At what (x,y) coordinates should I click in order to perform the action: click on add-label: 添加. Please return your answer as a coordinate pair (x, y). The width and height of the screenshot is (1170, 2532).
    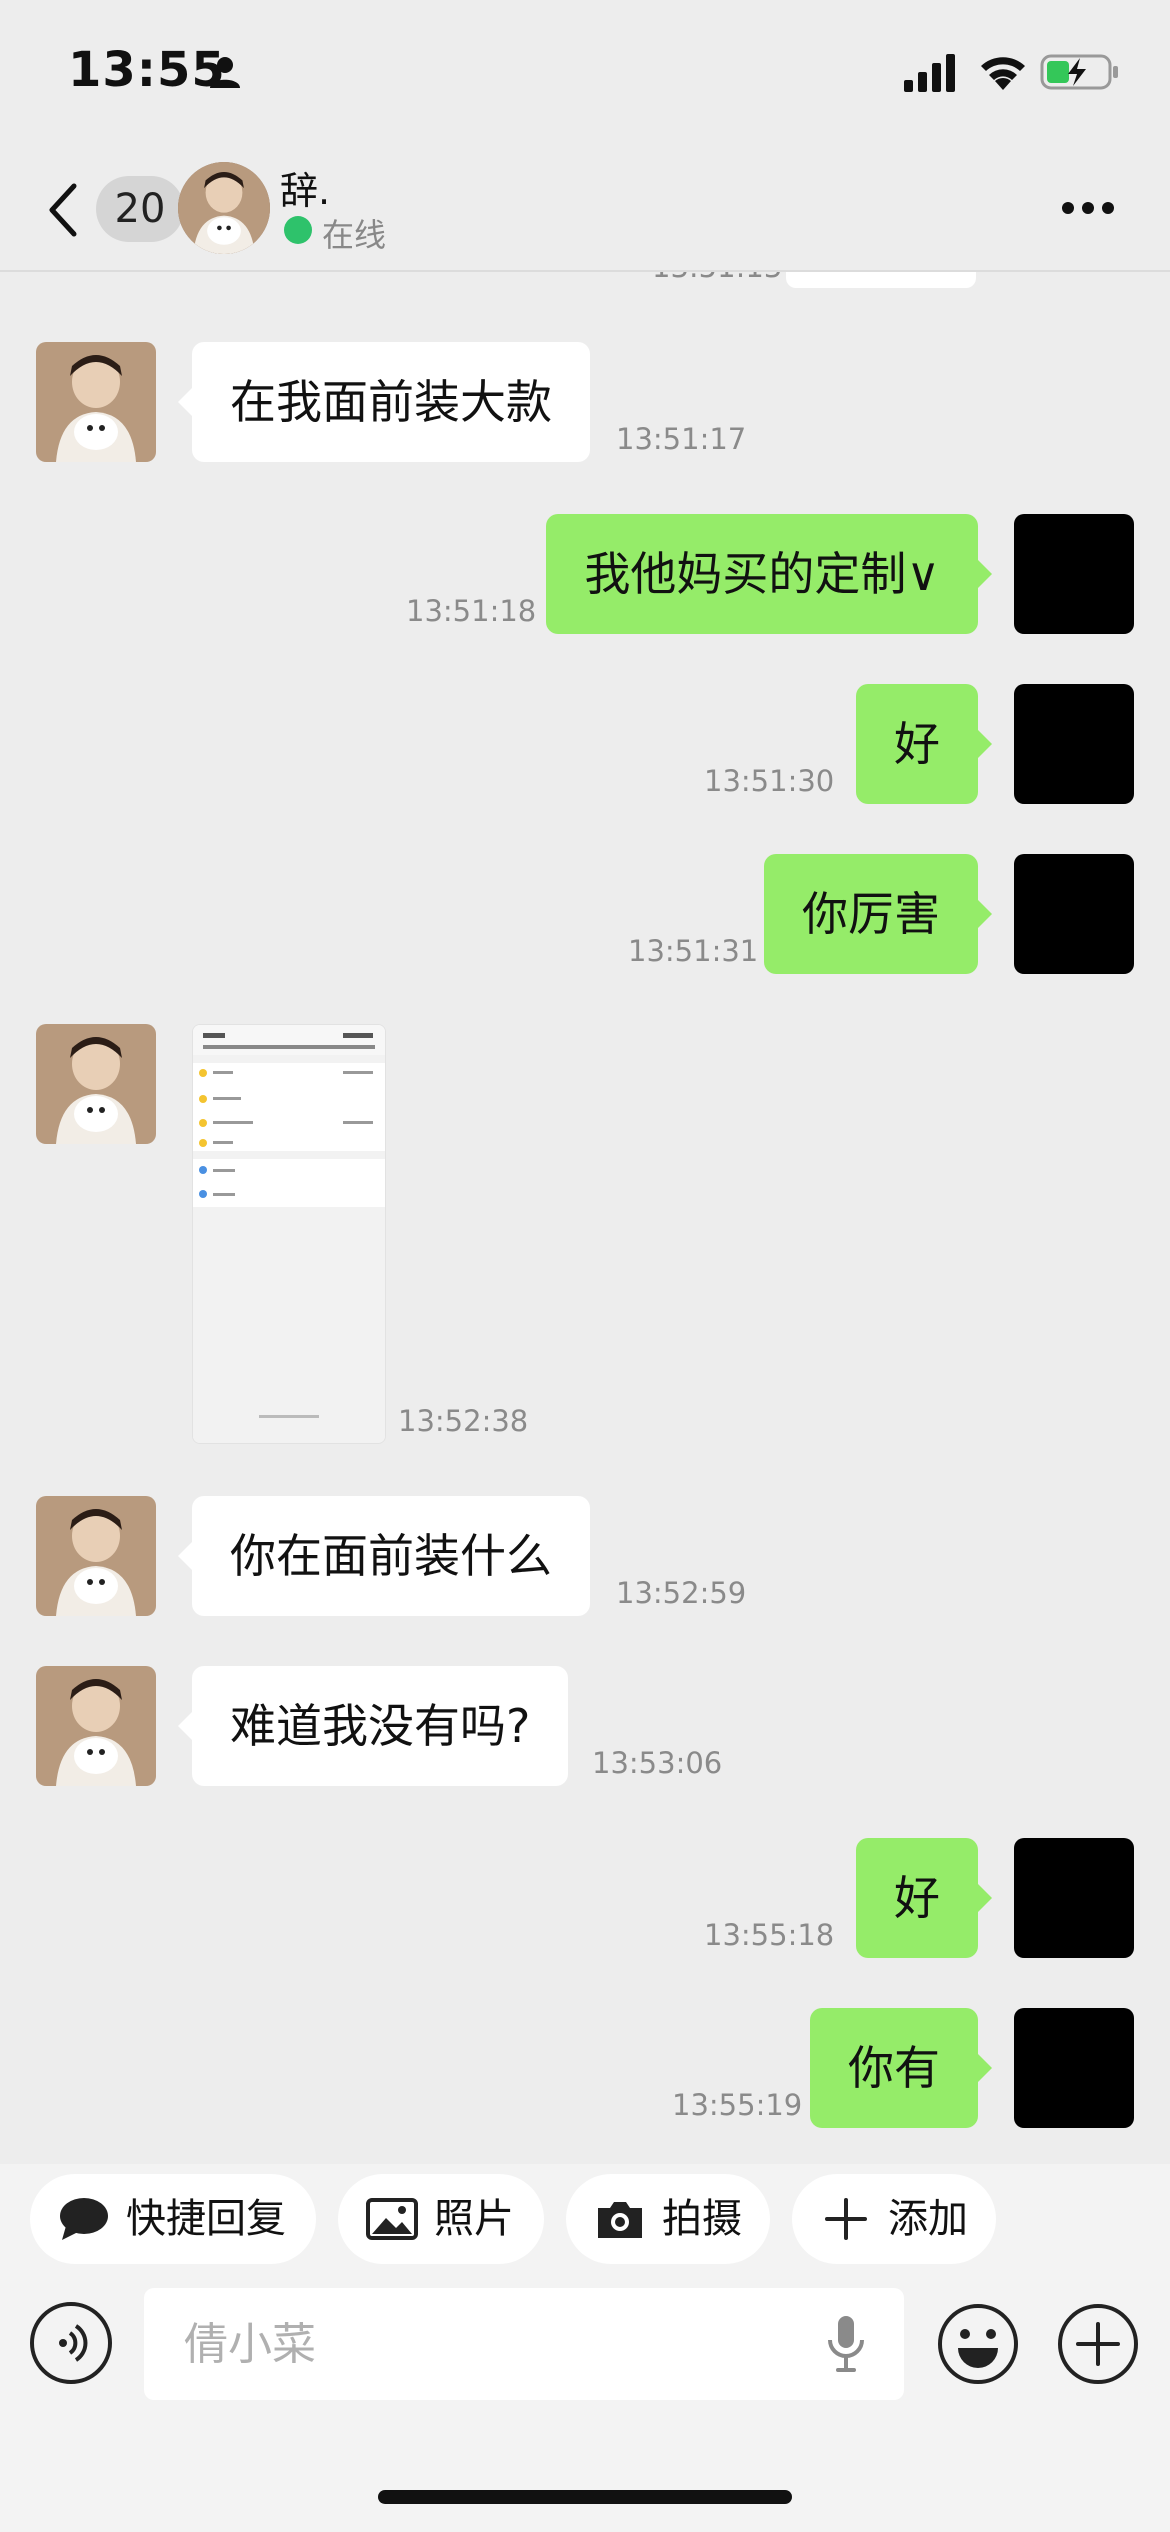
    Looking at the image, I should click on (928, 2219).